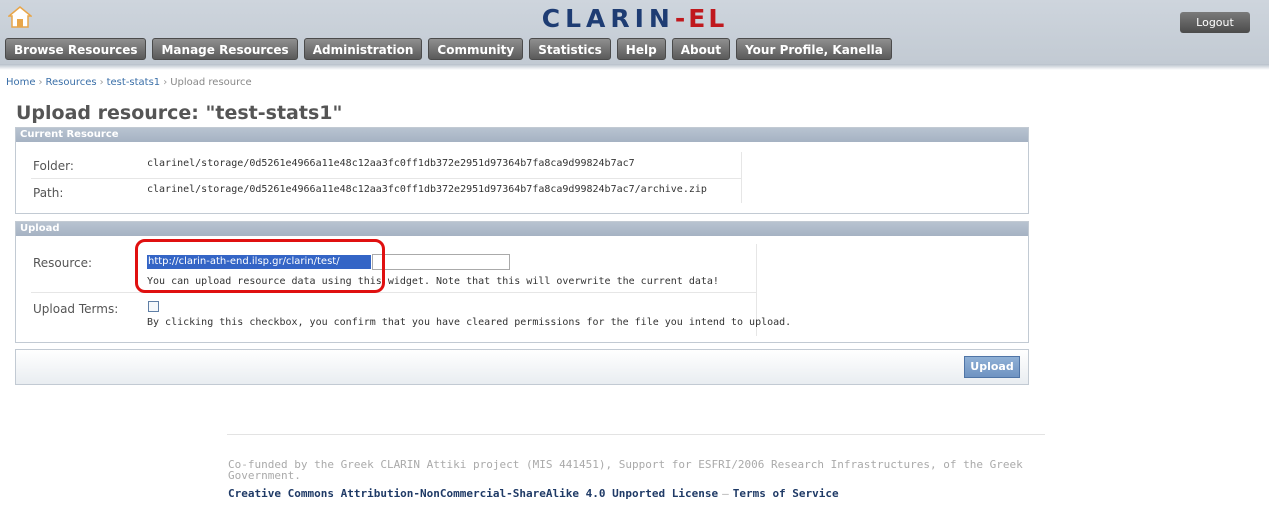 The width and height of the screenshot is (1269, 516). I want to click on nav-your-profile: Your Profile, Kanella, so click(814, 49).